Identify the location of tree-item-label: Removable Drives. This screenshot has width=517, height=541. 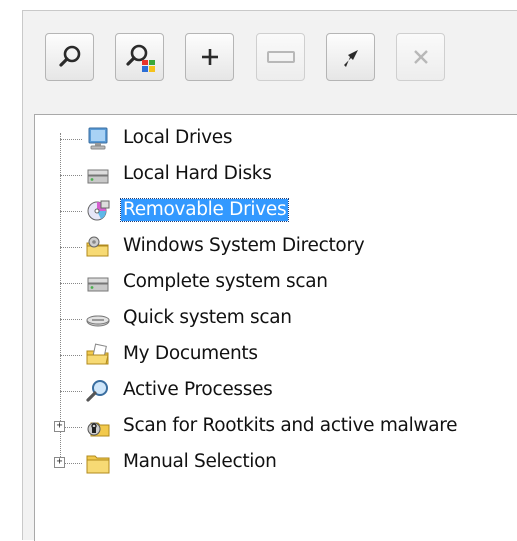
(204, 210).